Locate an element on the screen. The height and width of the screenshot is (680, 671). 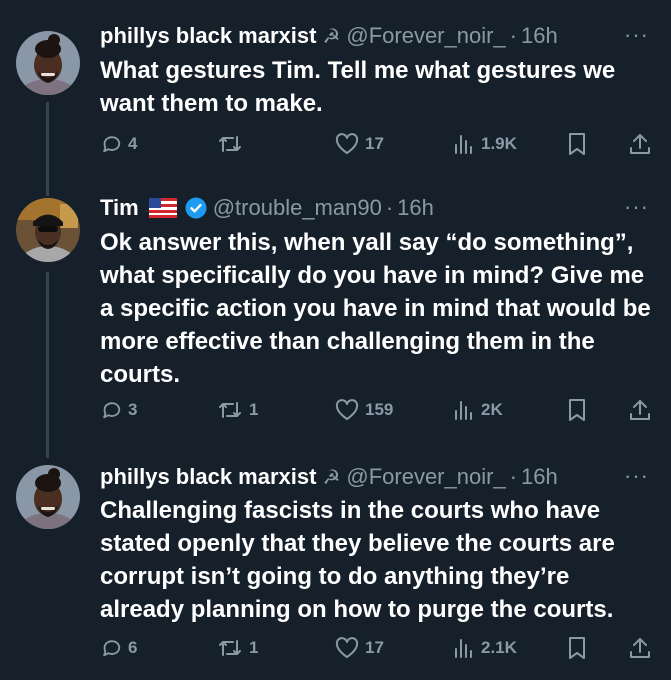
tweet-header: Tim @trouble_man90 · 16h is located at coordinates (375, 208).